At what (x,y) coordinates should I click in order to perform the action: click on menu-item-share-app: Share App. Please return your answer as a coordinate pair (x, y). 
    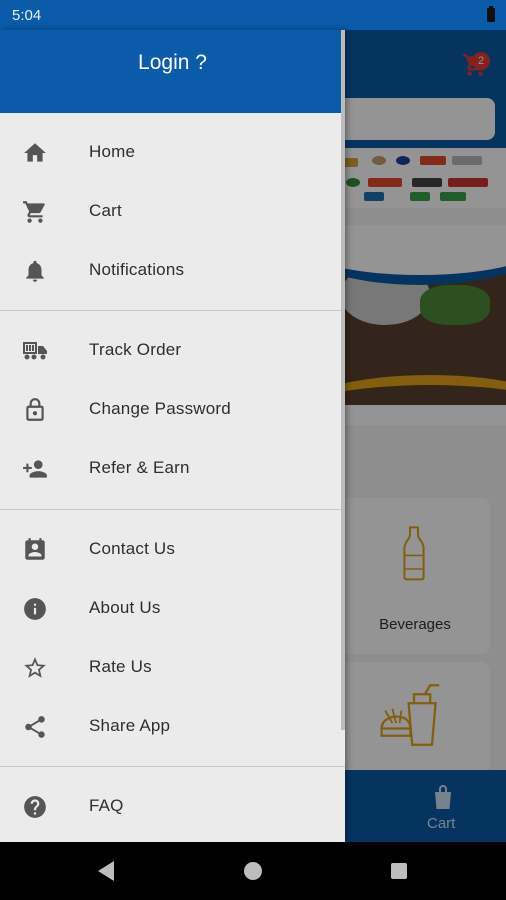
    Looking at the image, I should click on (172, 726).